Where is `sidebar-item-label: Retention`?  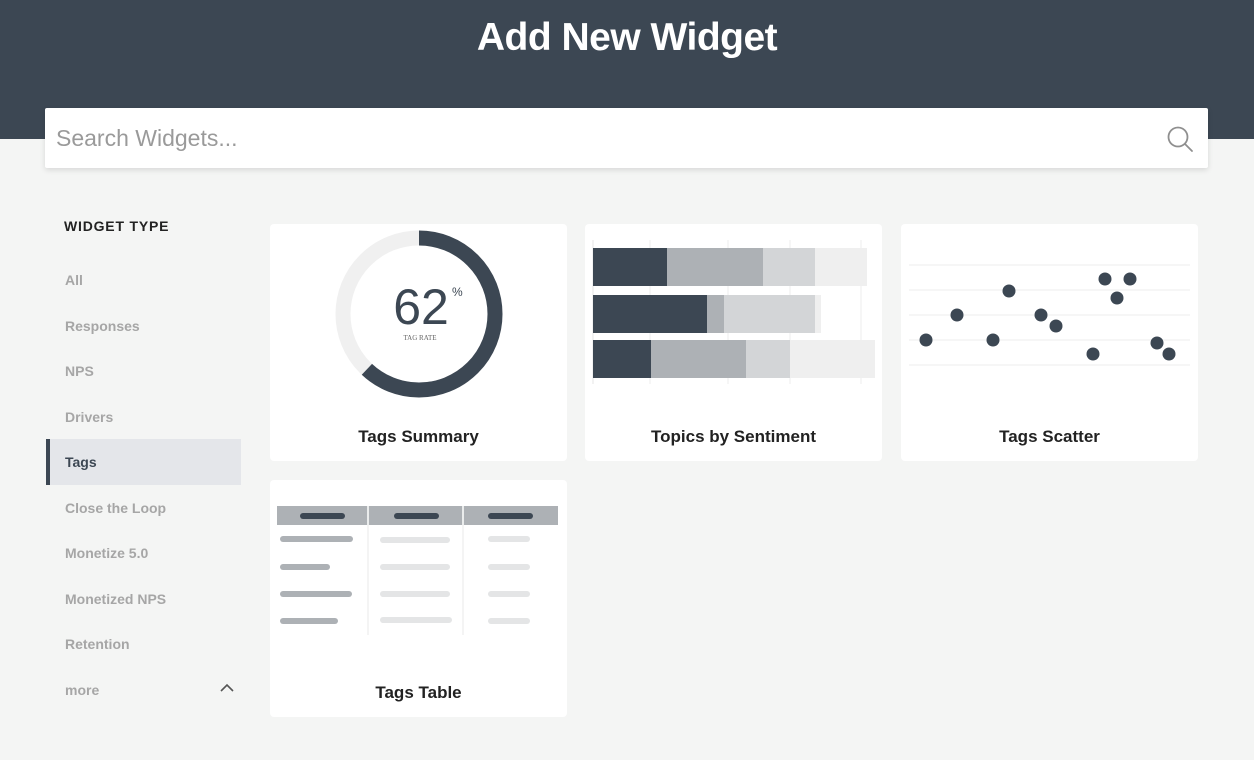
sidebar-item-label: Retention is located at coordinates (97, 644).